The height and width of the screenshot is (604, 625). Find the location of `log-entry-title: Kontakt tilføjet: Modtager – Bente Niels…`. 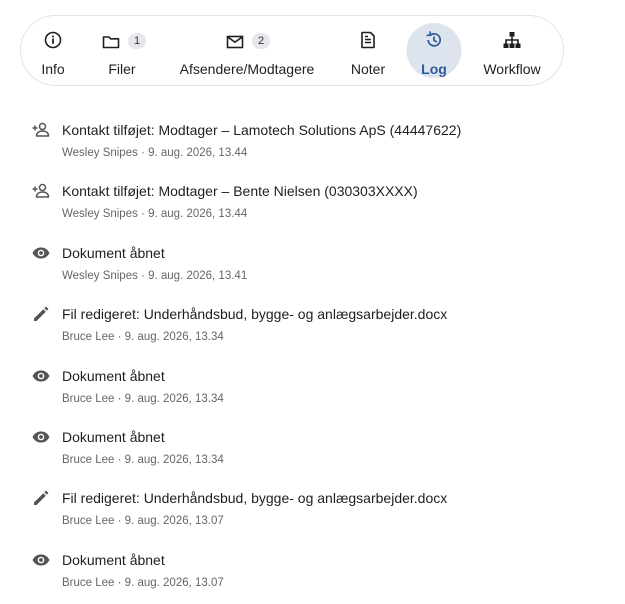

log-entry-title: Kontakt tilføjet: Modtager – Bente Niels… is located at coordinates (240, 191).